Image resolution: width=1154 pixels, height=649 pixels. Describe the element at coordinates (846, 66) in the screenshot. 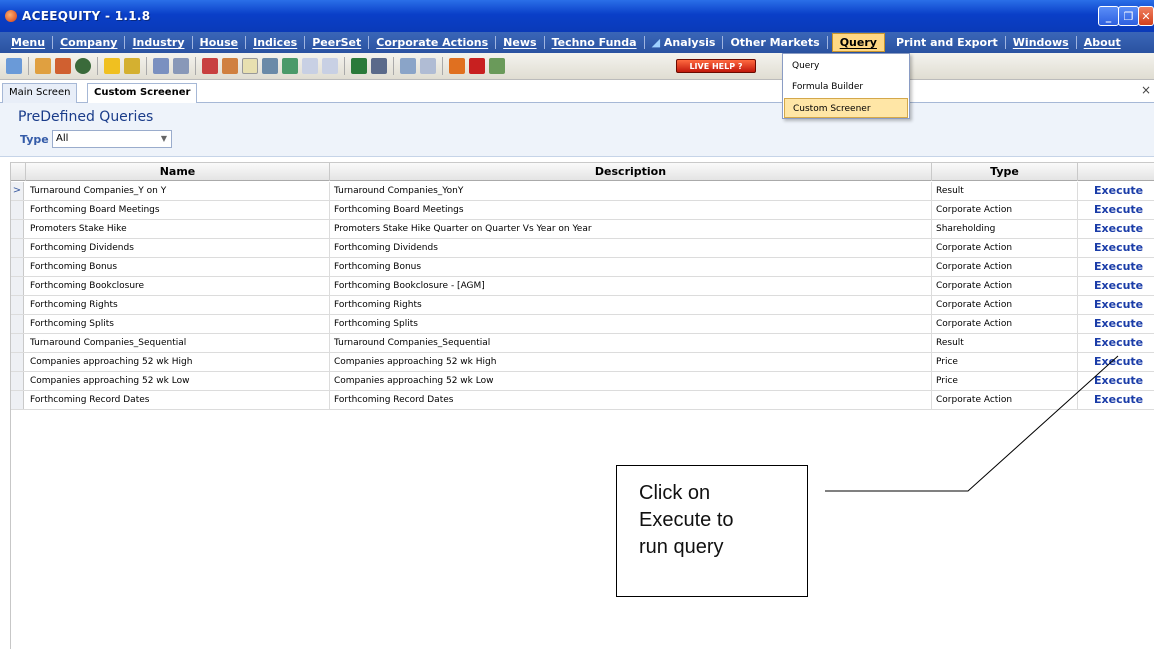

I see `query-menu-item-query: Query` at that location.